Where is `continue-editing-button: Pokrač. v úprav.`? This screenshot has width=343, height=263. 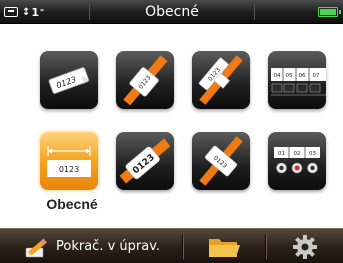 continue-editing-button: Pokrač. v úprav. is located at coordinates (91, 246).